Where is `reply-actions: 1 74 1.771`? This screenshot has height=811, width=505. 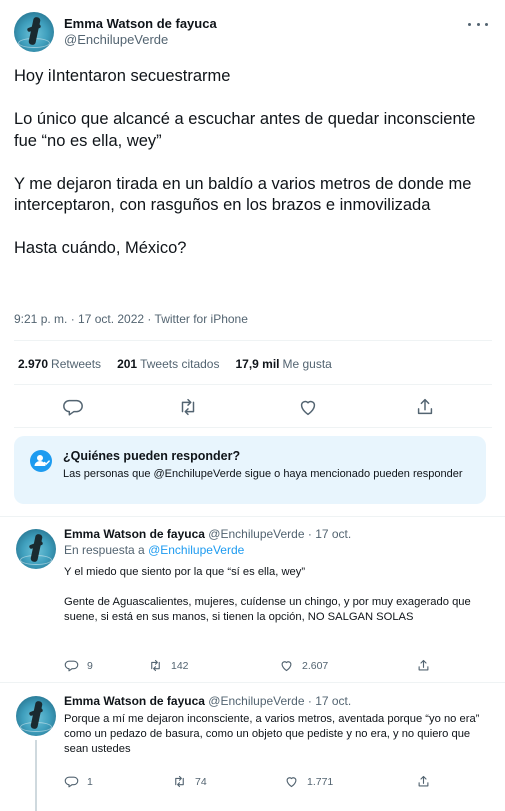
reply-actions: 1 74 1.771 is located at coordinates (249, 783).